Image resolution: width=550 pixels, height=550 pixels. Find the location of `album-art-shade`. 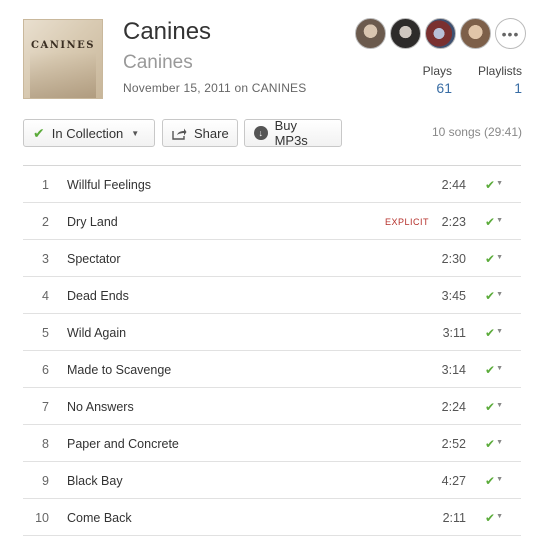

album-art-shade is located at coordinates (63, 75).